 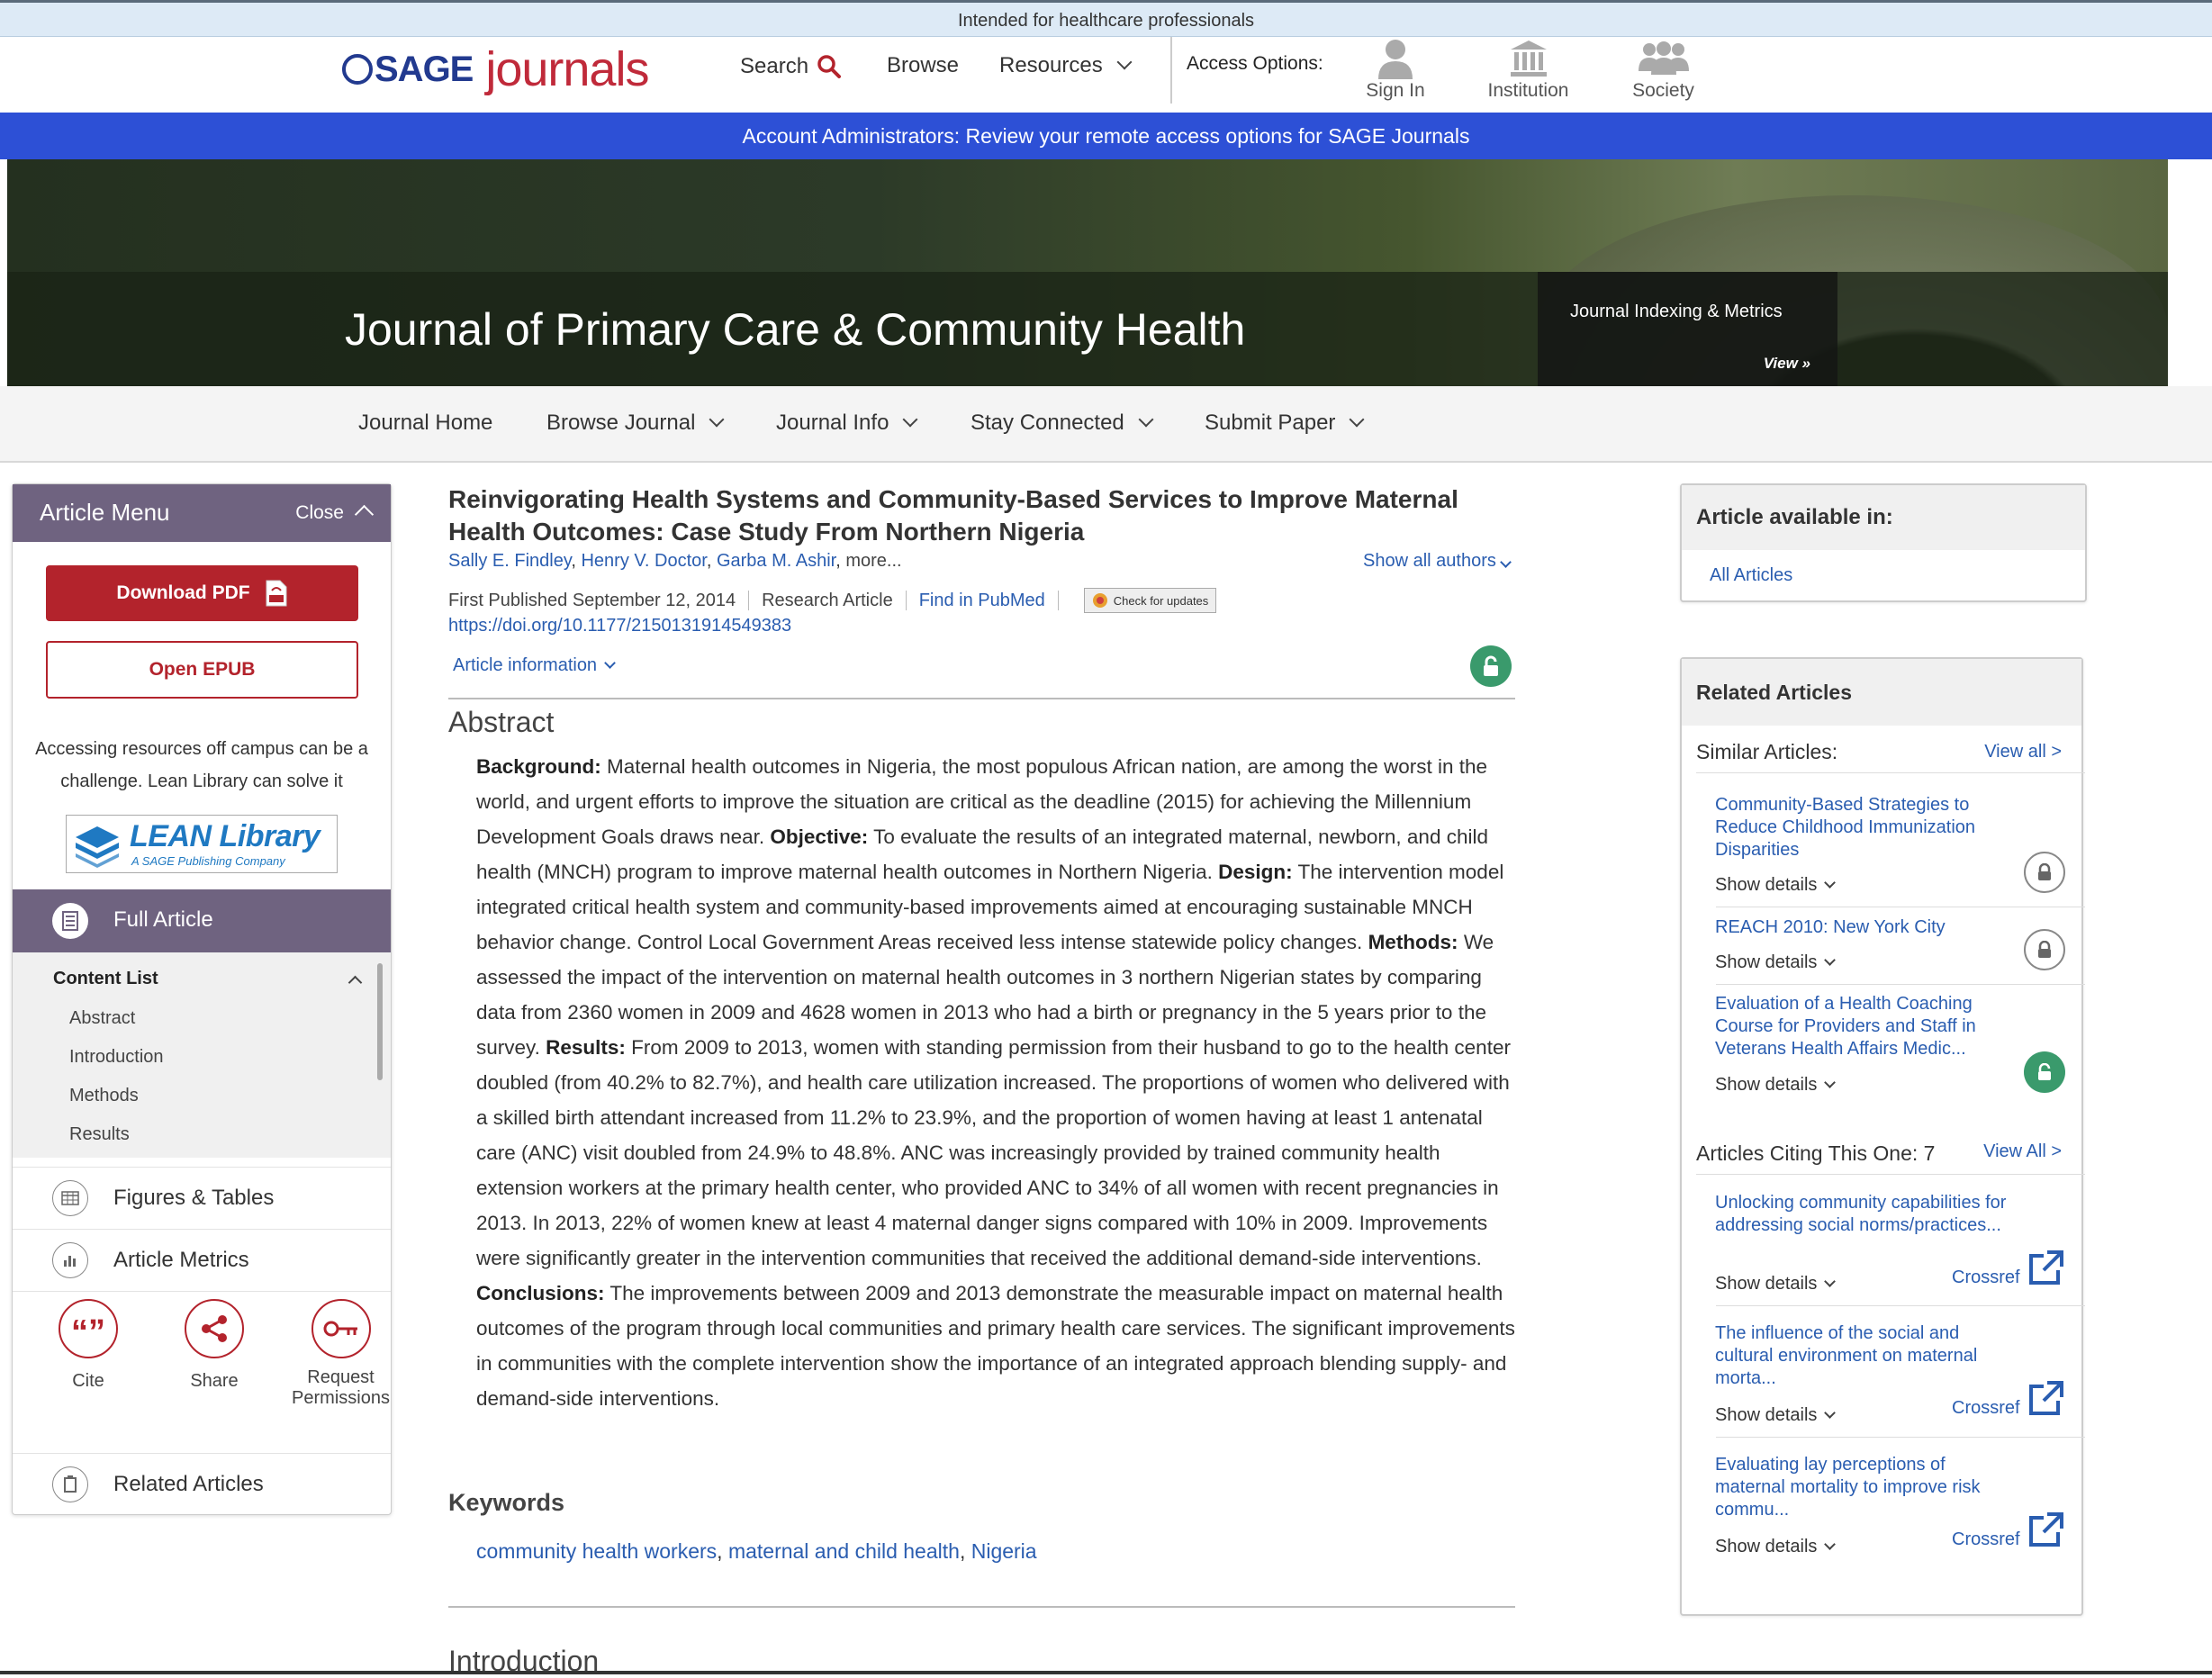 What do you see at coordinates (341, 1354) in the screenshot?
I see `request-permissions-button: Request Permissions` at bounding box center [341, 1354].